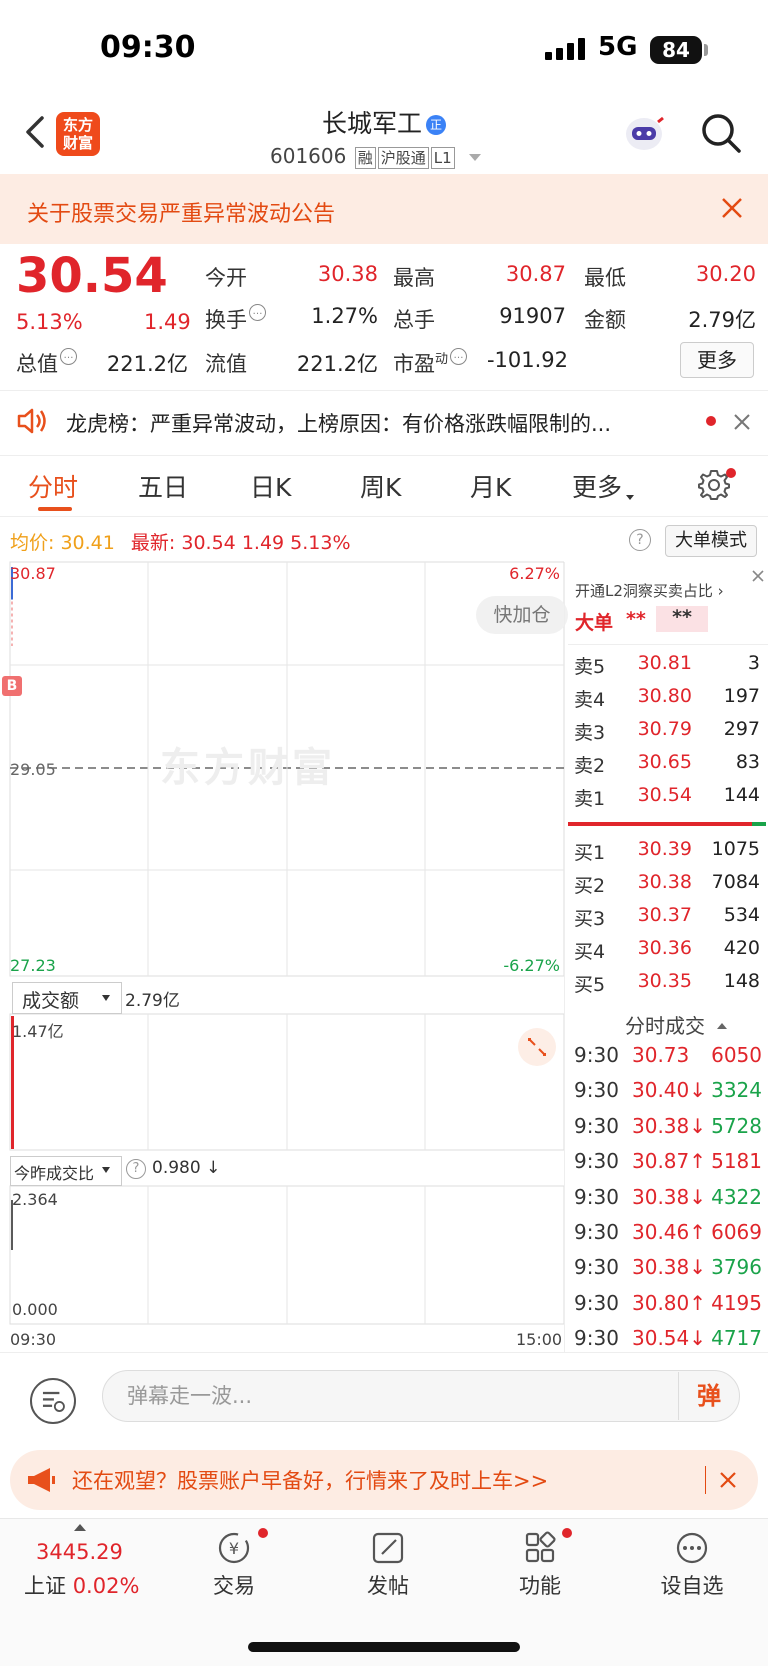  I want to click on notification-dot, so click(263, 1533).